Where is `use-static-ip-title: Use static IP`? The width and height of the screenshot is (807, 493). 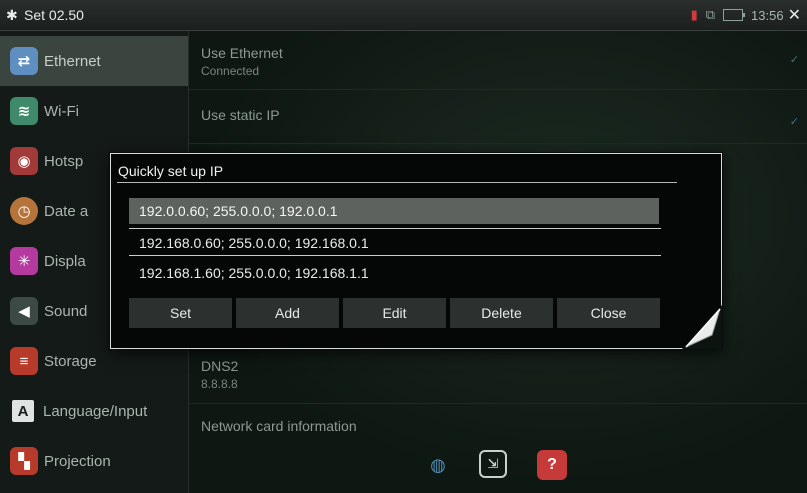 use-static-ip-title: Use static IP is located at coordinates (240, 115).